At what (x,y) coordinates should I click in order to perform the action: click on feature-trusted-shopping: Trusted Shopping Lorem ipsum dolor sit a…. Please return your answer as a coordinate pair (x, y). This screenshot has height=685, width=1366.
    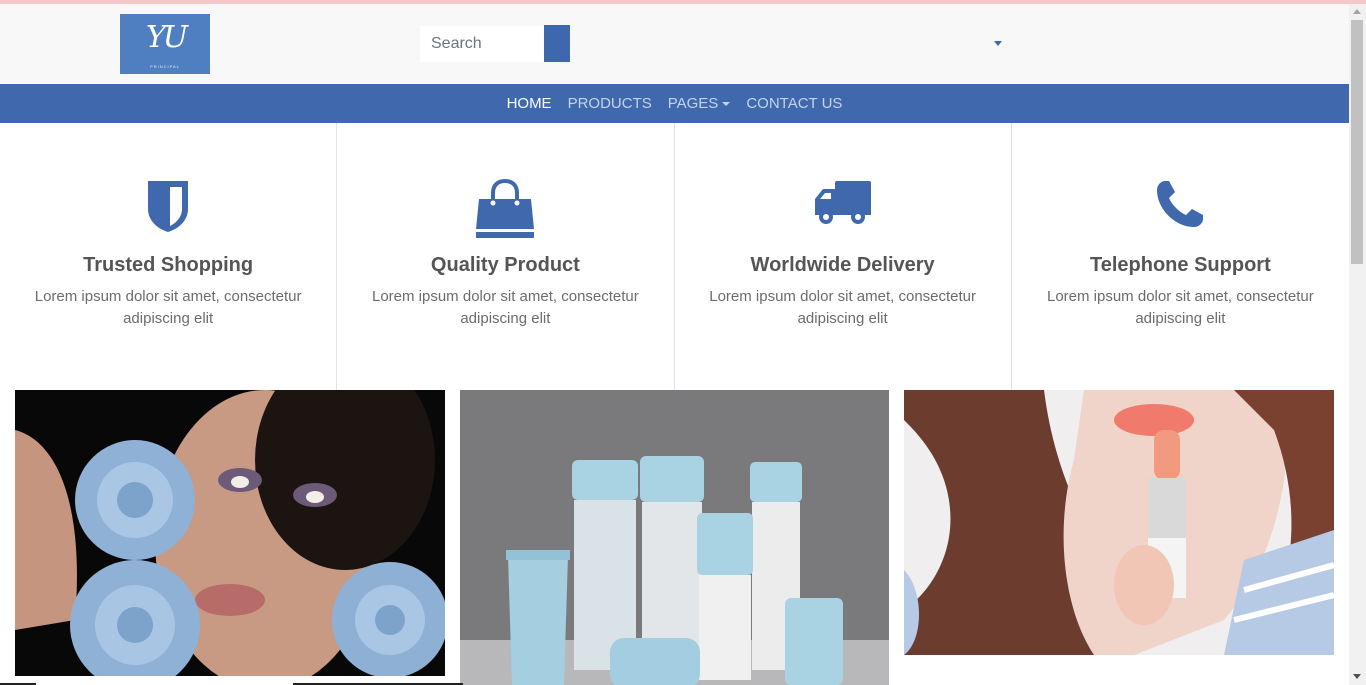
    Looking at the image, I should click on (169, 256).